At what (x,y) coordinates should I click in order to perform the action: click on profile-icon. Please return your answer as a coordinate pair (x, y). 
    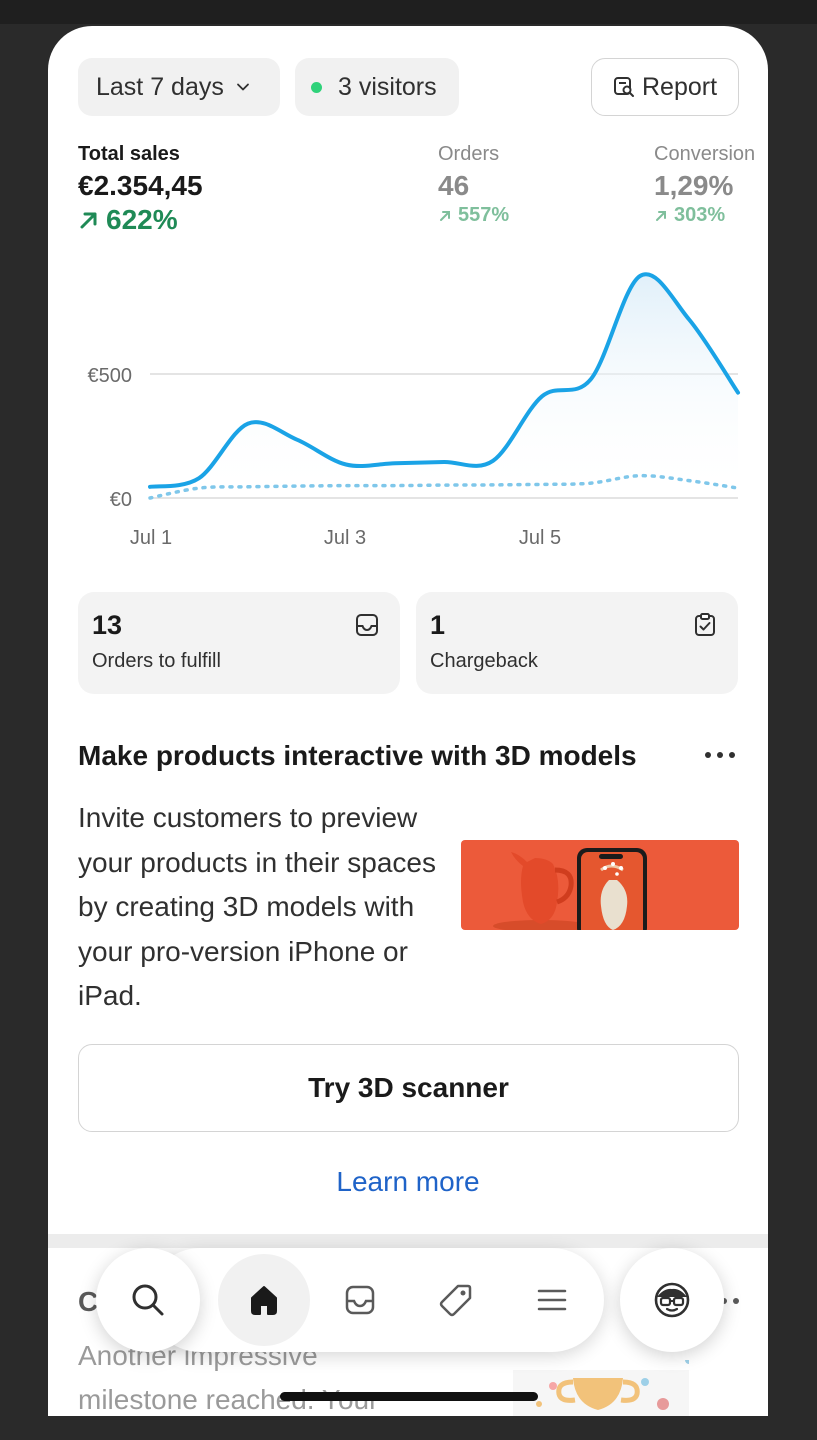
    Looking at the image, I should click on (672, 1300).